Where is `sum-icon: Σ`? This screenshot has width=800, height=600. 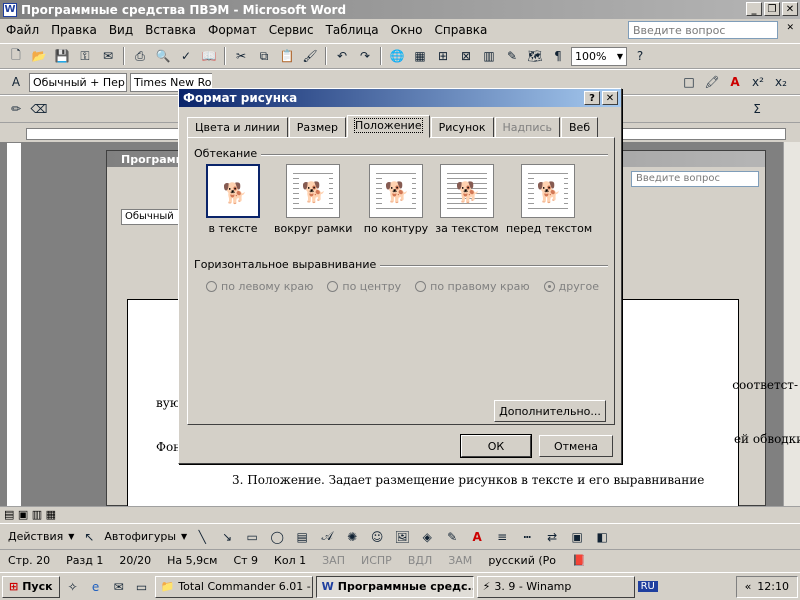 sum-icon: Σ is located at coordinates (757, 109).